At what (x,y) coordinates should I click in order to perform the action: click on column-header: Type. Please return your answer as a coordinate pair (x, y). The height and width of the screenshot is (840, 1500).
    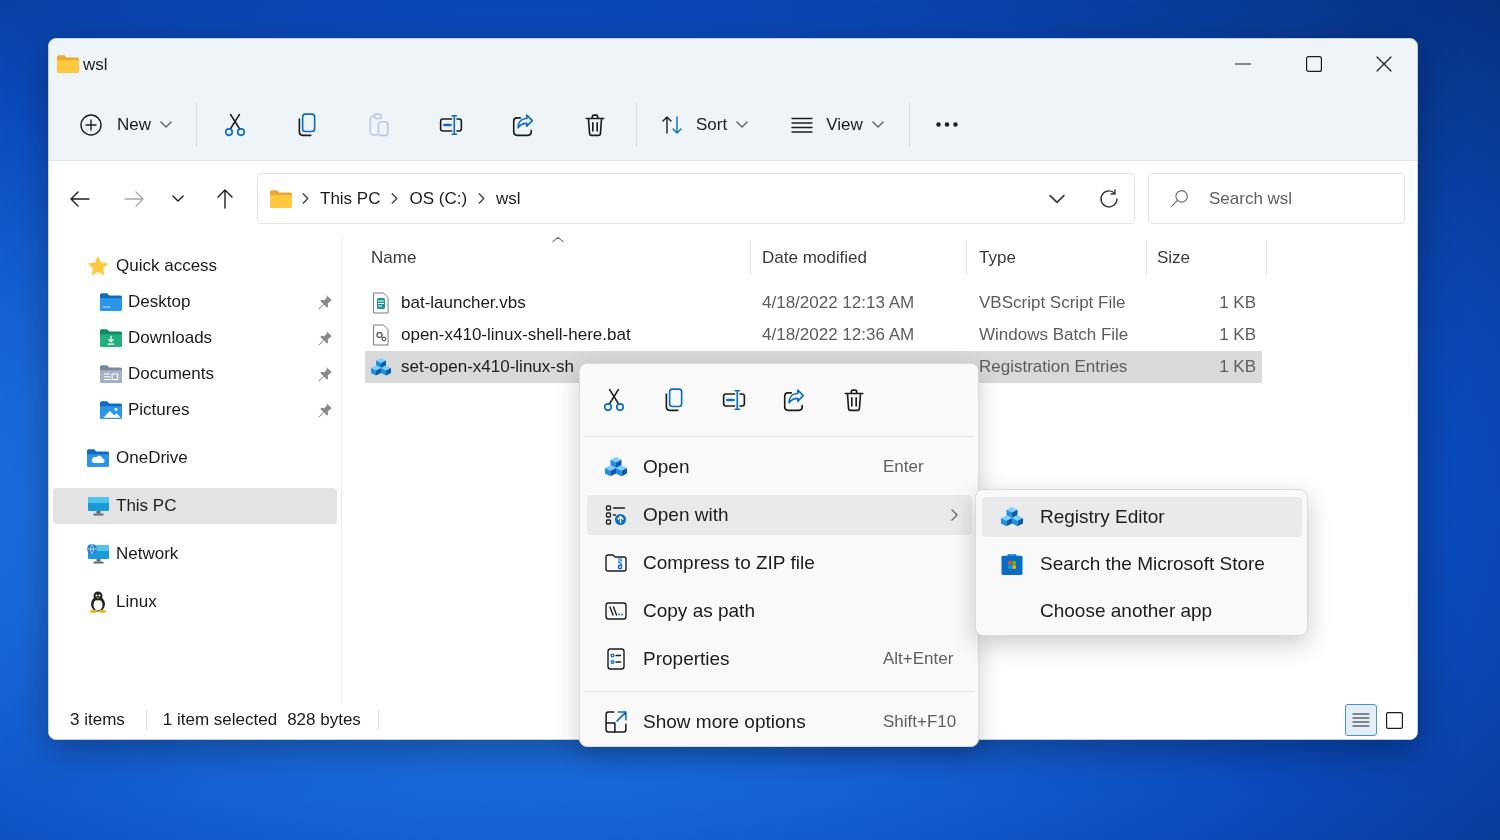
    Looking at the image, I should click on (1057, 257).